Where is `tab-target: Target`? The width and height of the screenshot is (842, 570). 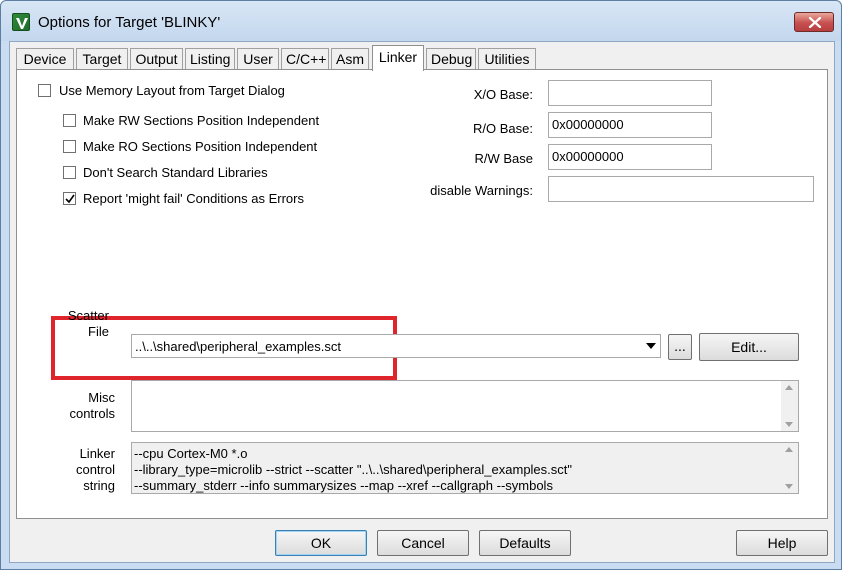 tab-target: Target is located at coordinates (102, 59).